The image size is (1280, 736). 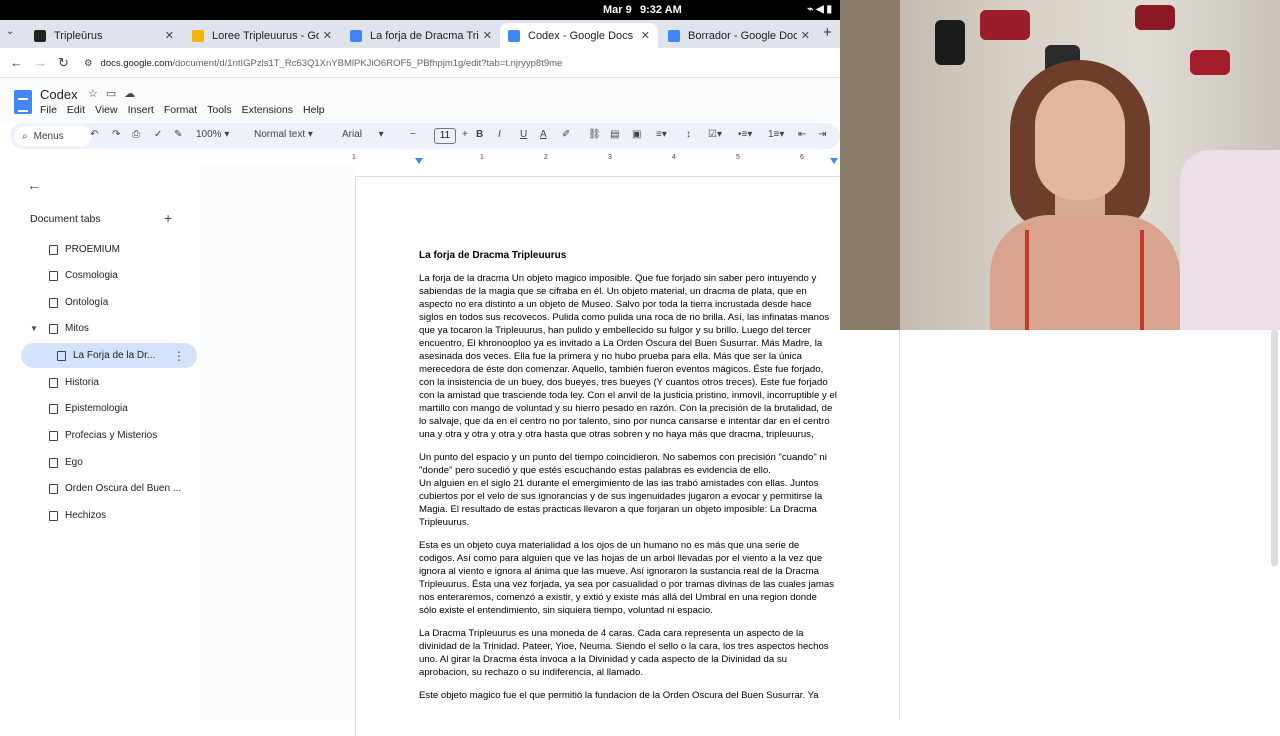 What do you see at coordinates (109, 515) in the screenshot?
I see `sidebar-item-hechizos: Hechizos` at bounding box center [109, 515].